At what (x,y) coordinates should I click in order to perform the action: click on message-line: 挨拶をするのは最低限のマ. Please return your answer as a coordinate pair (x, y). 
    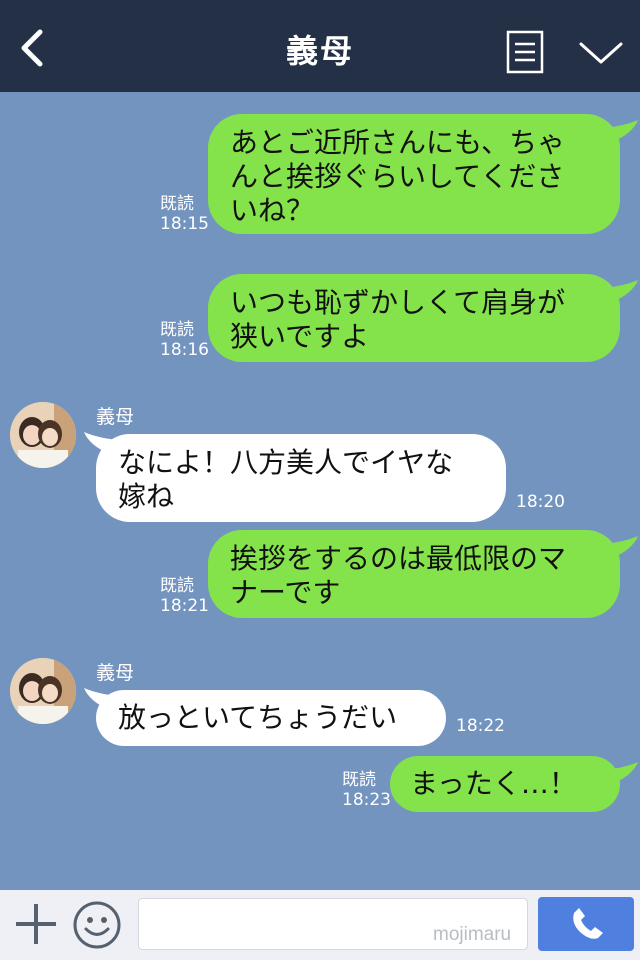
    Looking at the image, I should click on (398, 558).